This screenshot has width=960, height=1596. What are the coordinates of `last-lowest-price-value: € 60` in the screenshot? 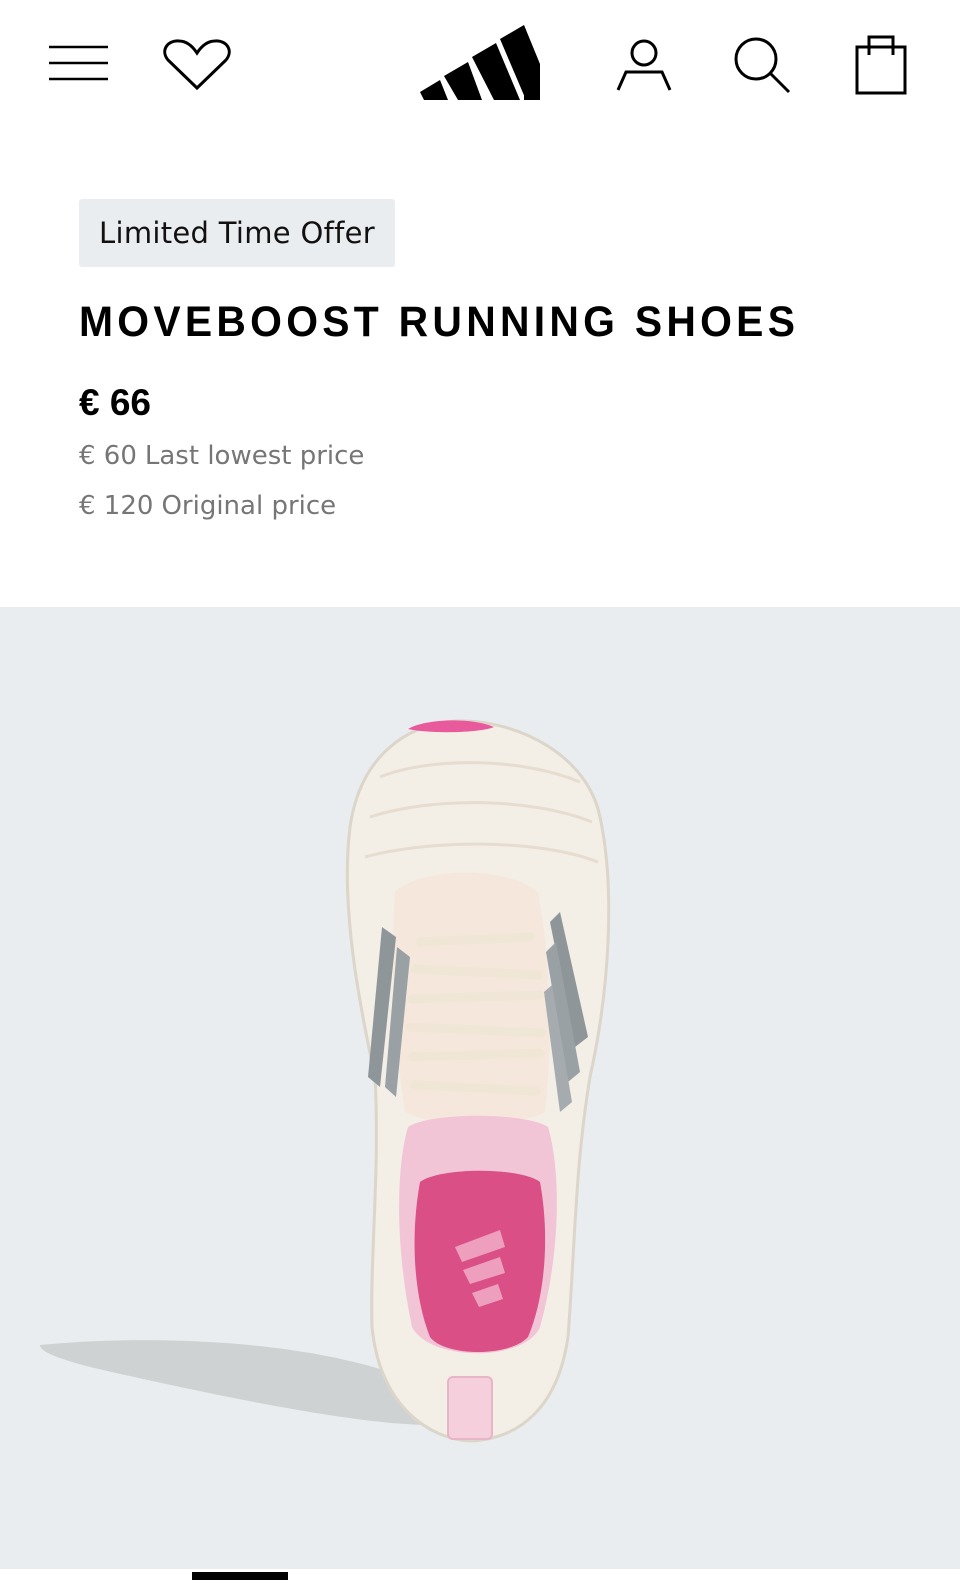 It's located at (108, 456).